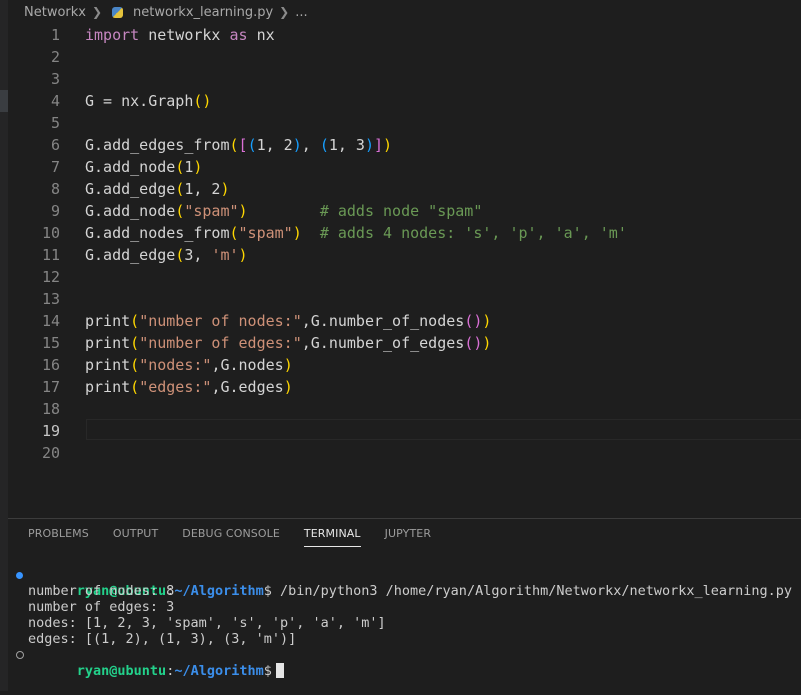 This screenshot has height=695, width=801. Describe the element at coordinates (379, 145) in the screenshot. I see `code-token: ]` at that location.